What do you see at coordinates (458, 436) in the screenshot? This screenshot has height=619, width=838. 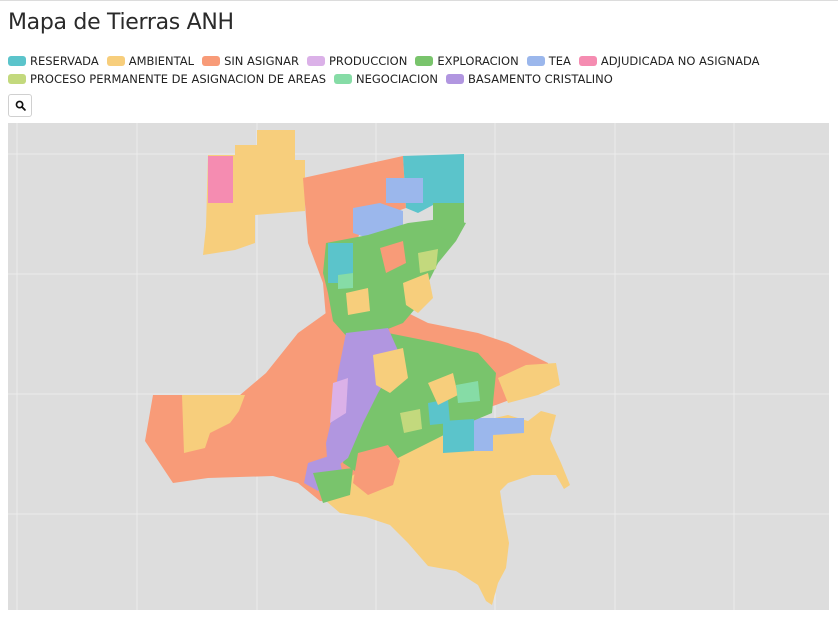 I see `area-reservada` at bounding box center [458, 436].